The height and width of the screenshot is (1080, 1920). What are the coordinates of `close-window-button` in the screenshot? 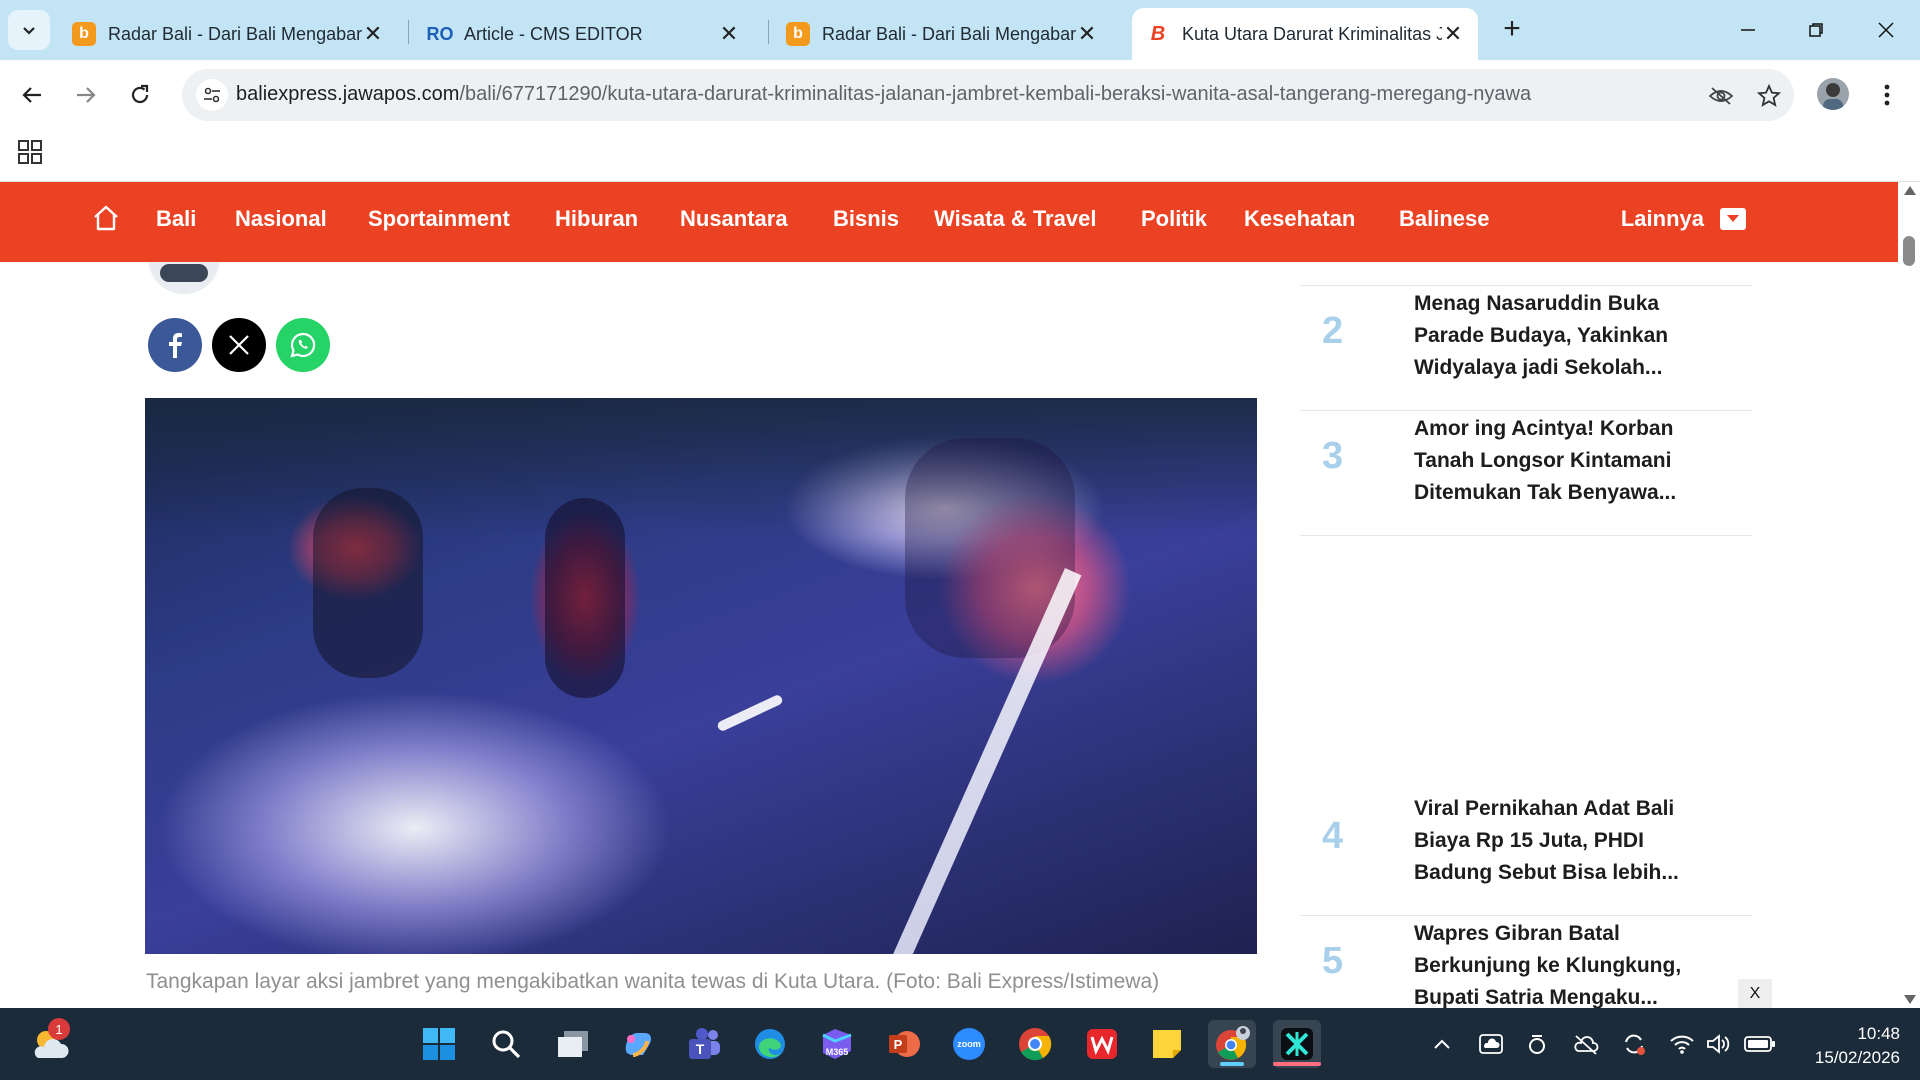 It's located at (1886, 30).